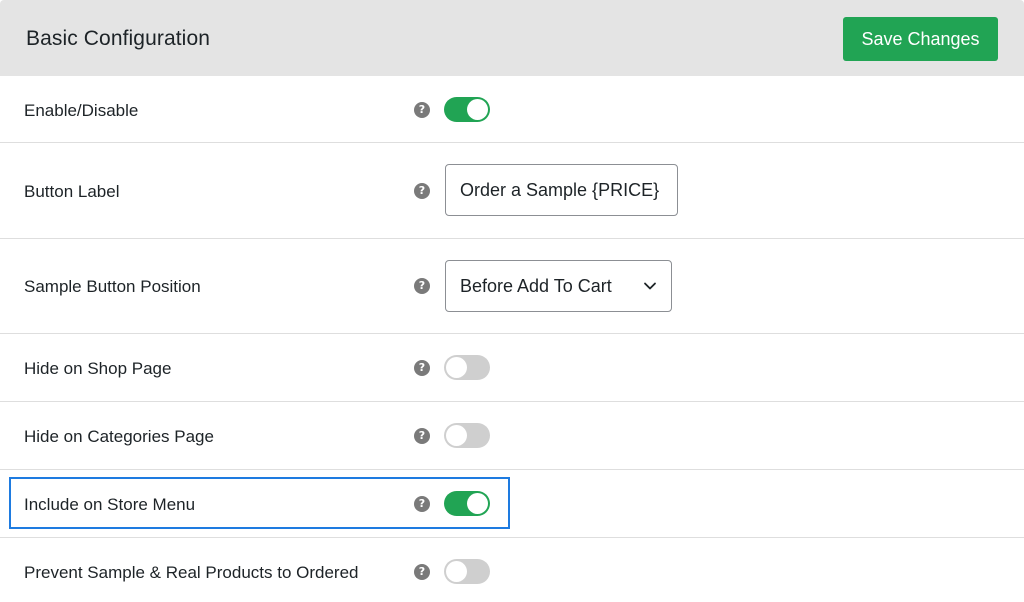  Describe the element at coordinates (512, 38) in the screenshot. I see `panel-header: Basic Configuration Save Changes` at that location.